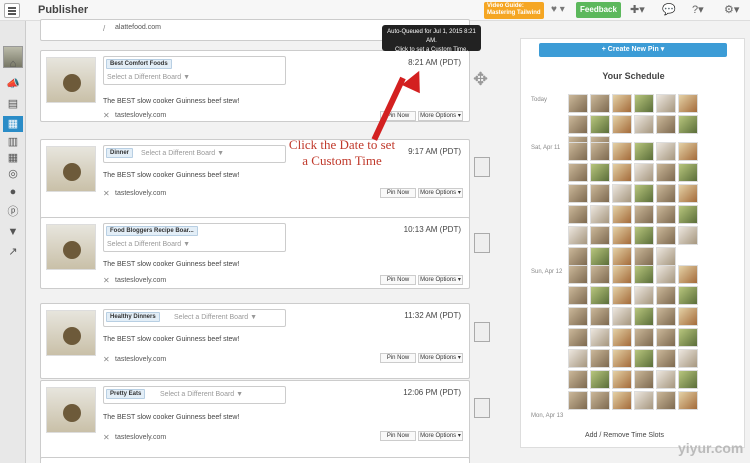 This screenshot has height=463, width=750. I want to click on pin-url: alattefood.com, so click(138, 27).